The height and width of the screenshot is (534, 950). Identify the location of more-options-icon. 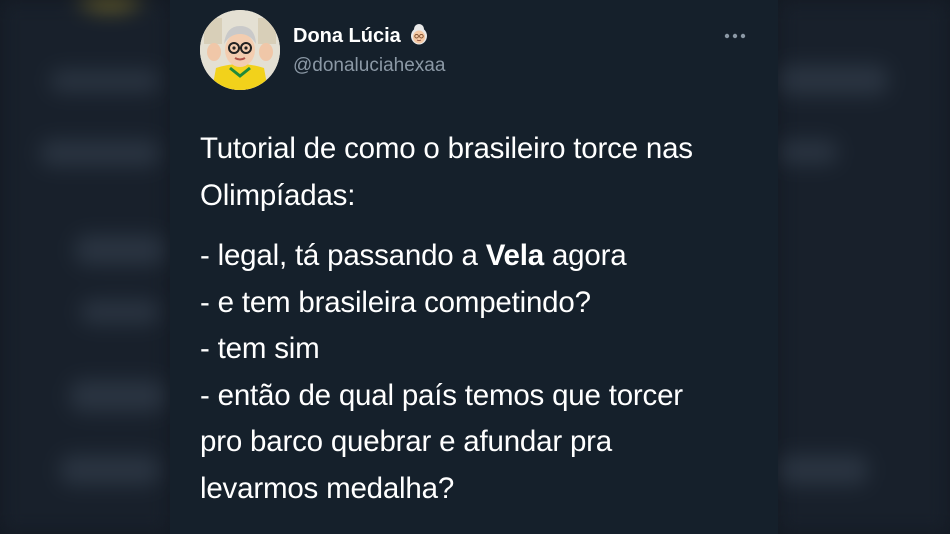
(735, 36).